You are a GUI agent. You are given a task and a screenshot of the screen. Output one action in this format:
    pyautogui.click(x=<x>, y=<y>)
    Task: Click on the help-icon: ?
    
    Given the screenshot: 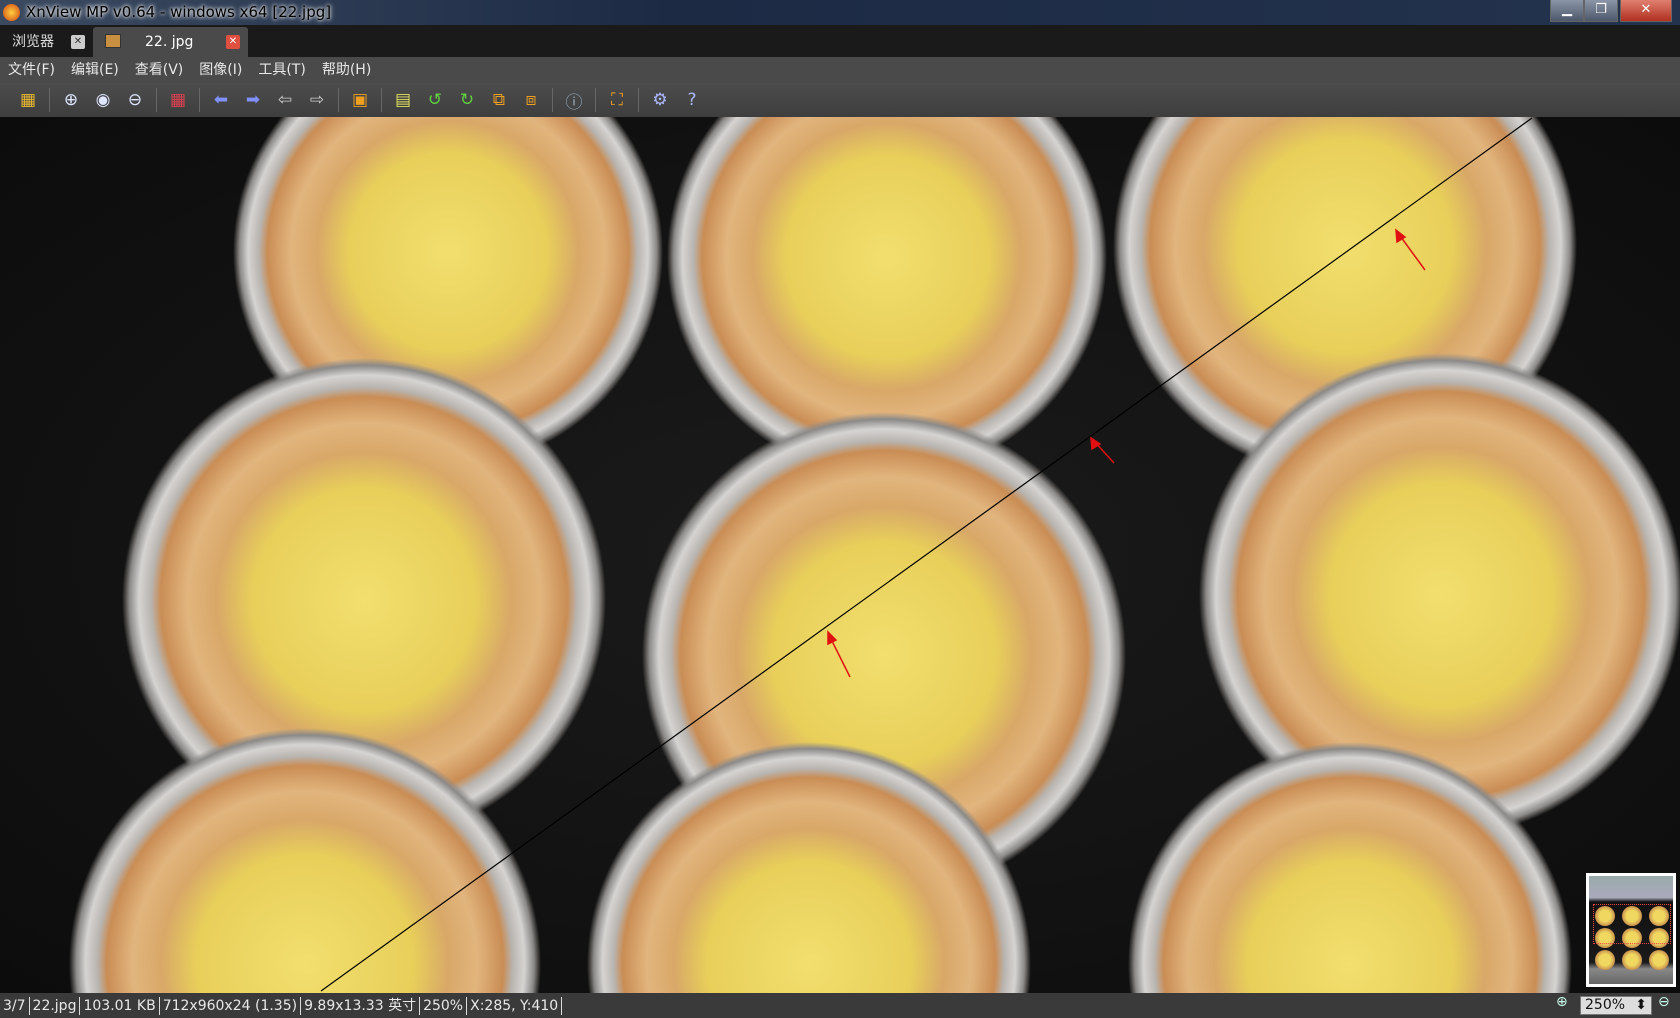 What is the action you would take?
    pyautogui.click(x=692, y=100)
    